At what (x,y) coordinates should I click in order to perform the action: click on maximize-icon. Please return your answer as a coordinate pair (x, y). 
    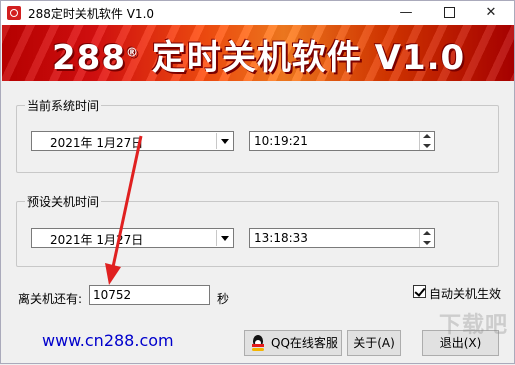
    Looking at the image, I should click on (449, 12).